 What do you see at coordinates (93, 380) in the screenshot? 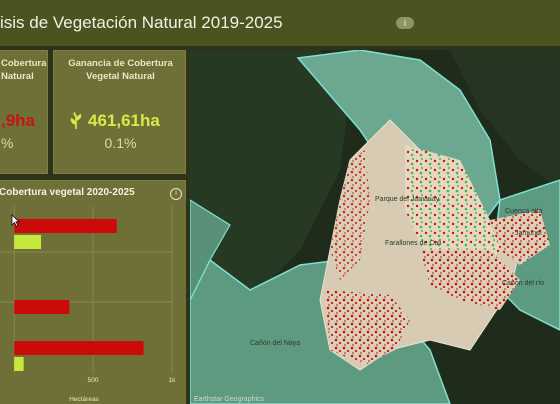
I see `x-tick-label: 500` at bounding box center [93, 380].